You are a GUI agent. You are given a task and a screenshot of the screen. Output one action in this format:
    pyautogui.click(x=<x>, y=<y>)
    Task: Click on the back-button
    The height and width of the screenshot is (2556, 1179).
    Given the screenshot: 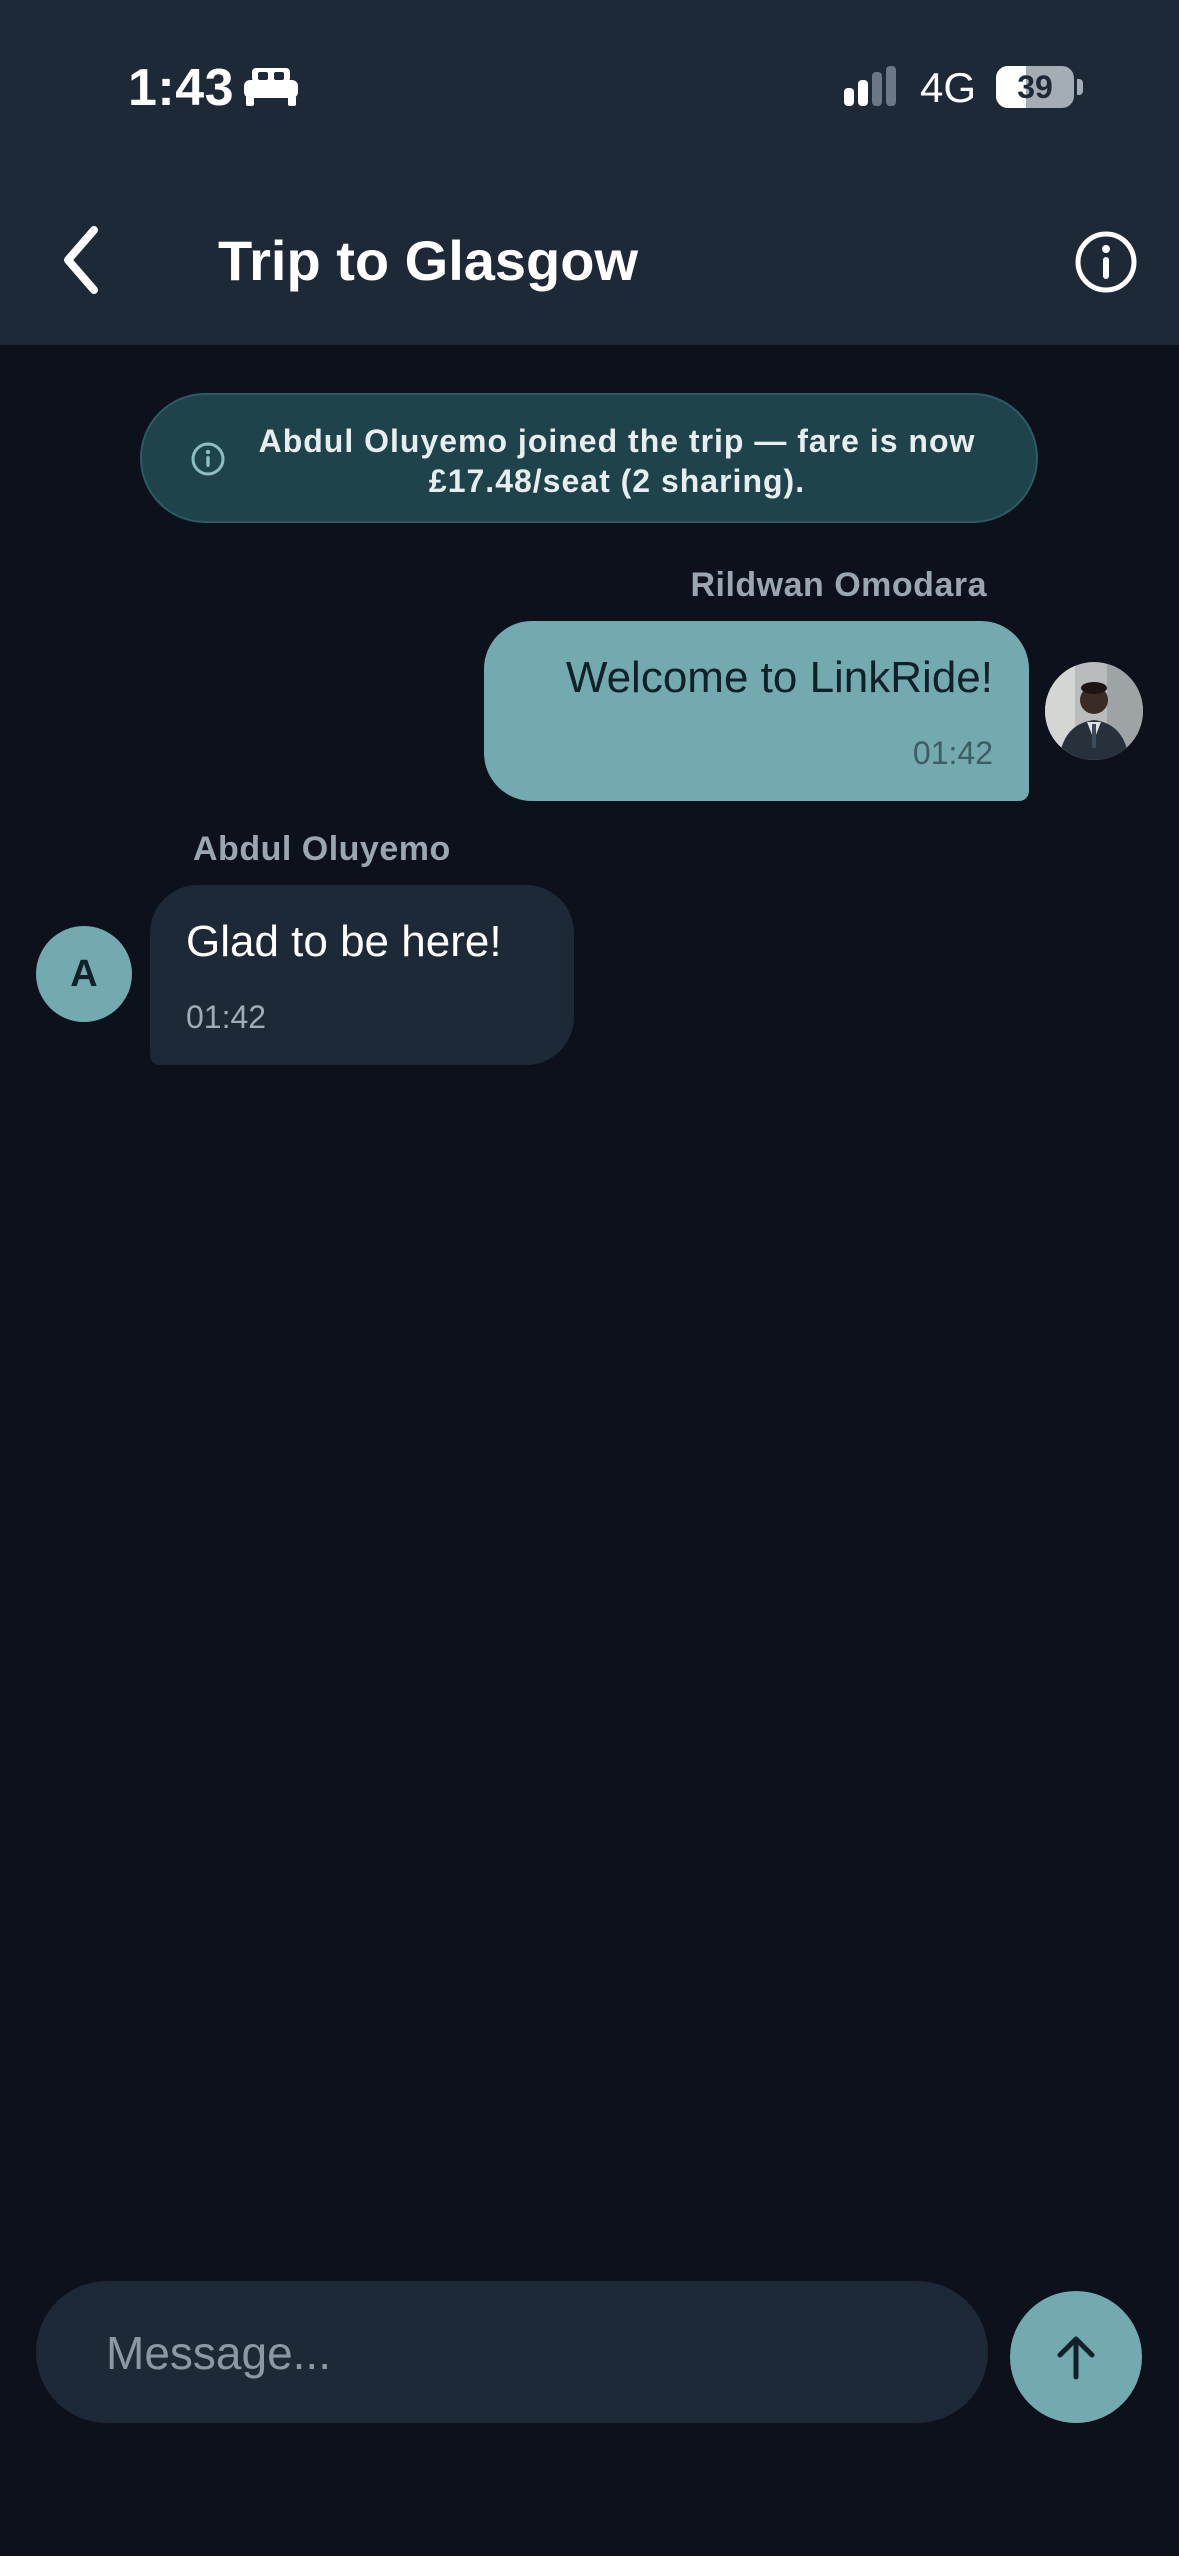 What is the action you would take?
    pyautogui.click(x=86, y=260)
    